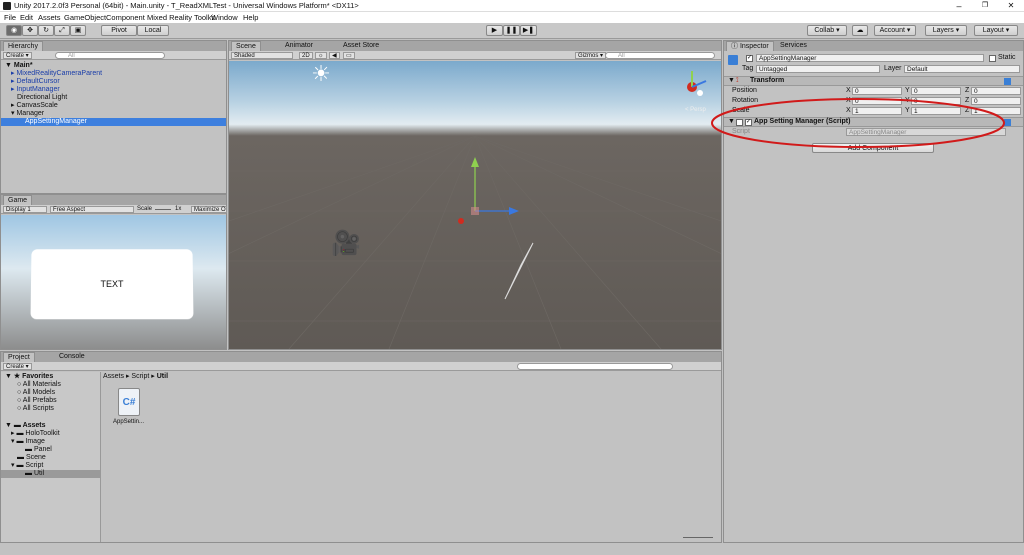 The image size is (1024, 555). What do you see at coordinates (50, 474) in the screenshot?
I see `folder-item-selected: ▬ Util` at bounding box center [50, 474].